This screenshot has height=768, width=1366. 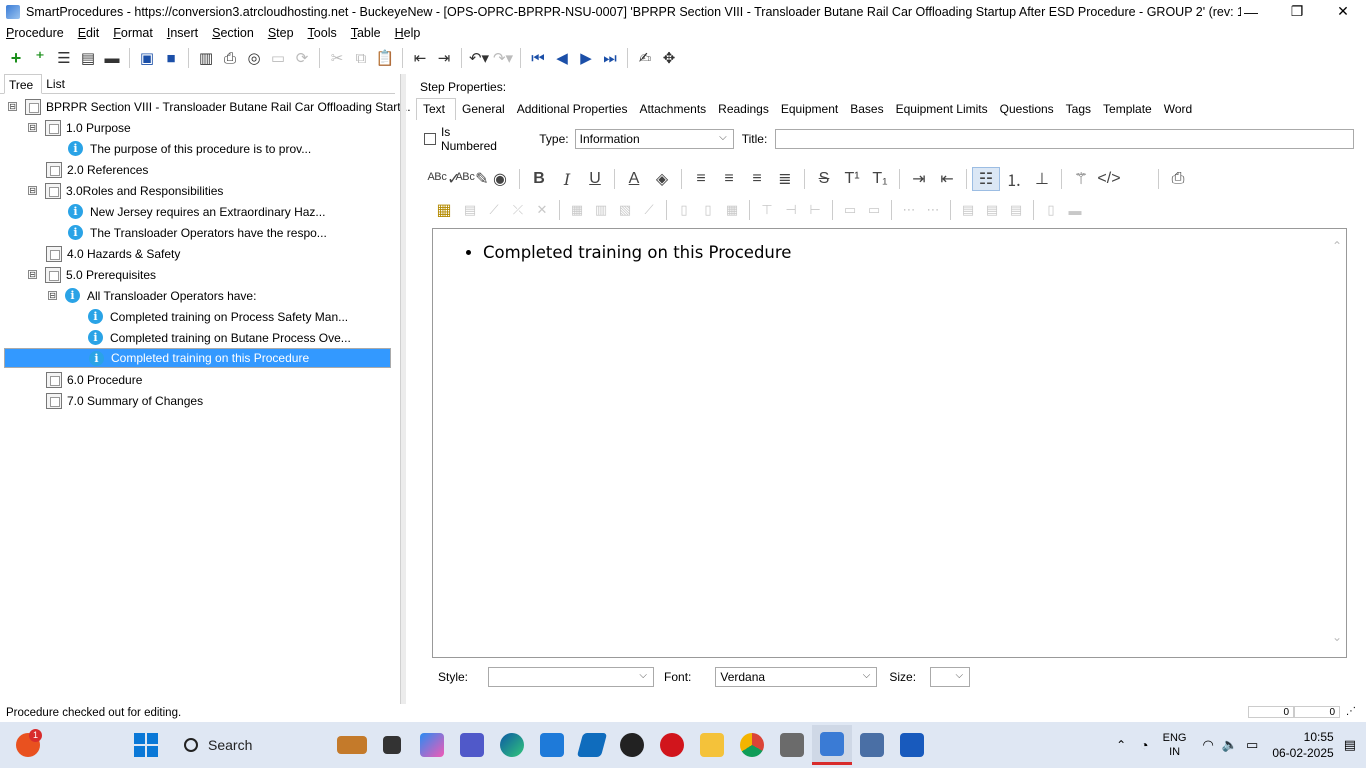 I want to click on notification-app-icon: 1, so click(x=28, y=745).